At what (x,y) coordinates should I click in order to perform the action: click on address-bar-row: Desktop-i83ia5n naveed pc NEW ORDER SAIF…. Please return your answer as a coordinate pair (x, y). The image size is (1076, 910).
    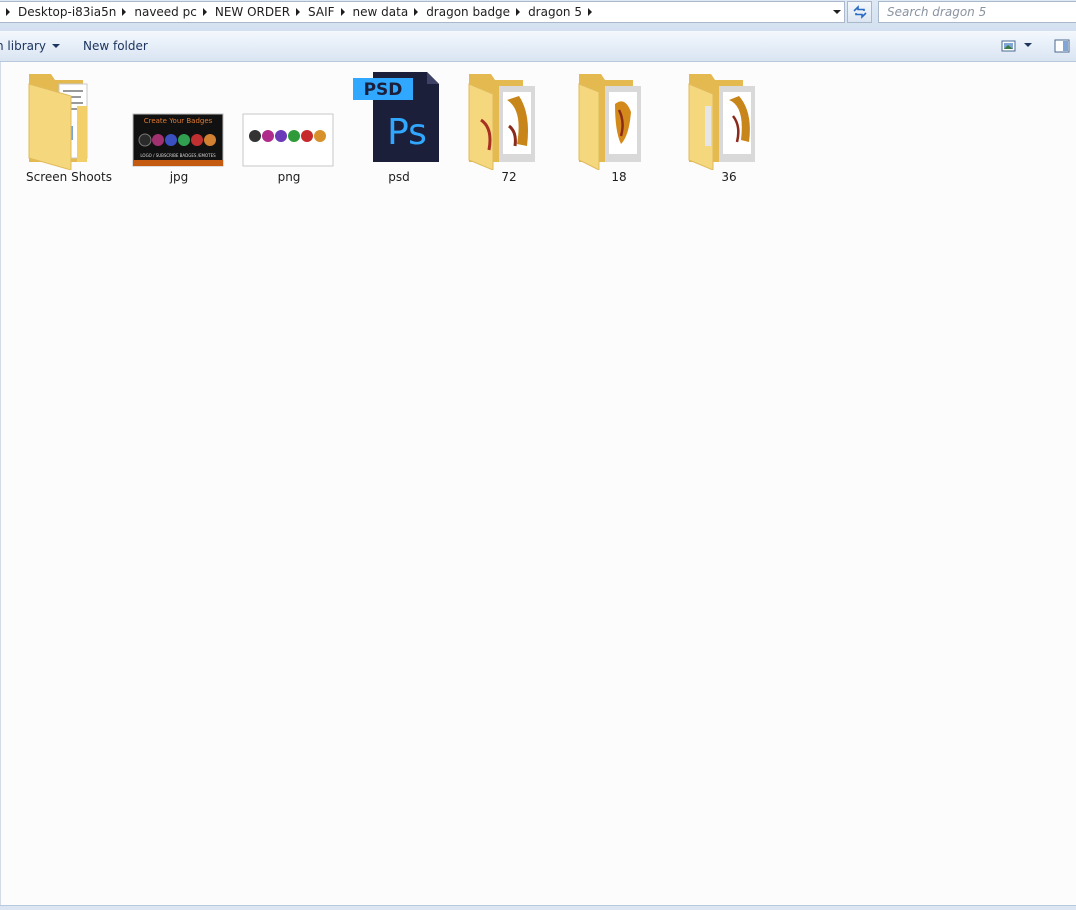
    Looking at the image, I should click on (538, 16).